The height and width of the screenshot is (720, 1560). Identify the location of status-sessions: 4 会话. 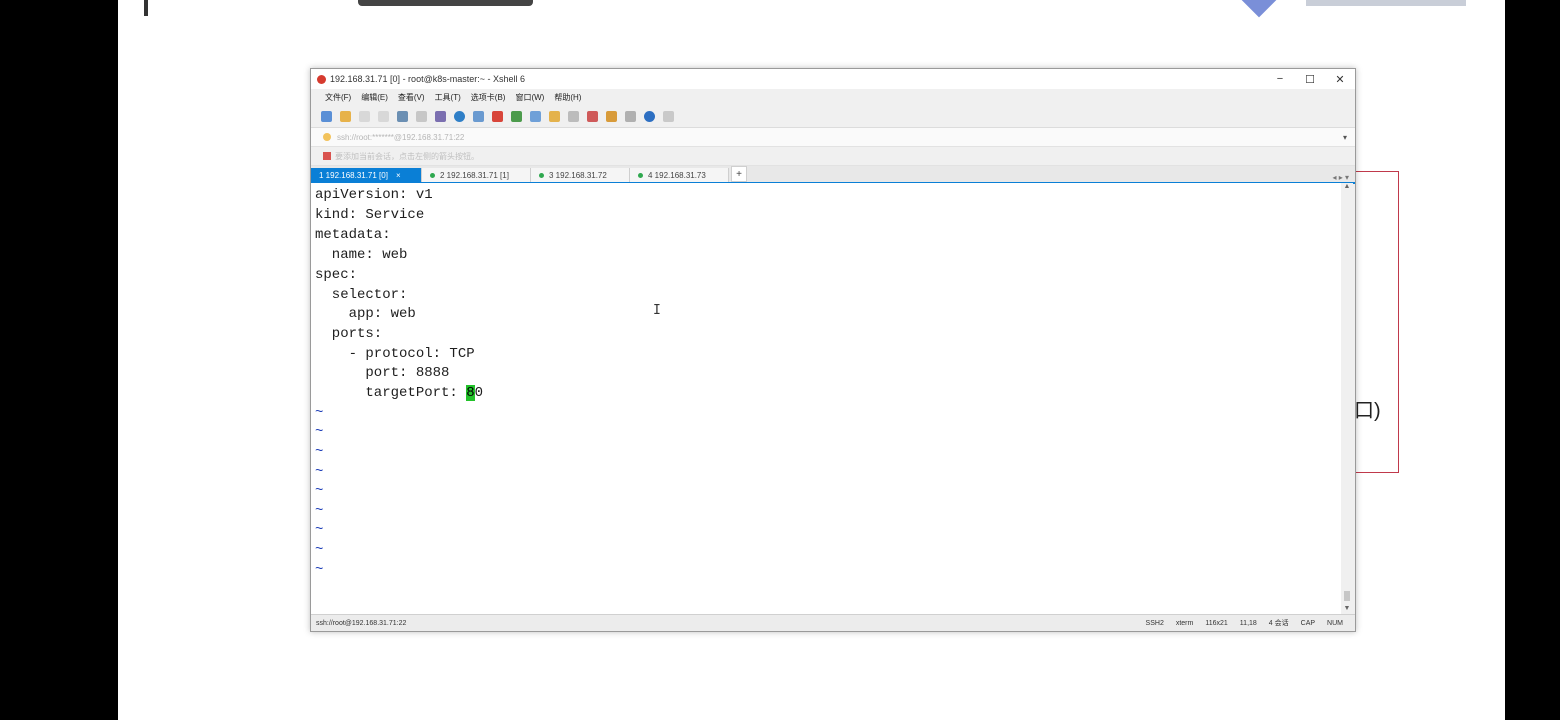
(1278, 623).